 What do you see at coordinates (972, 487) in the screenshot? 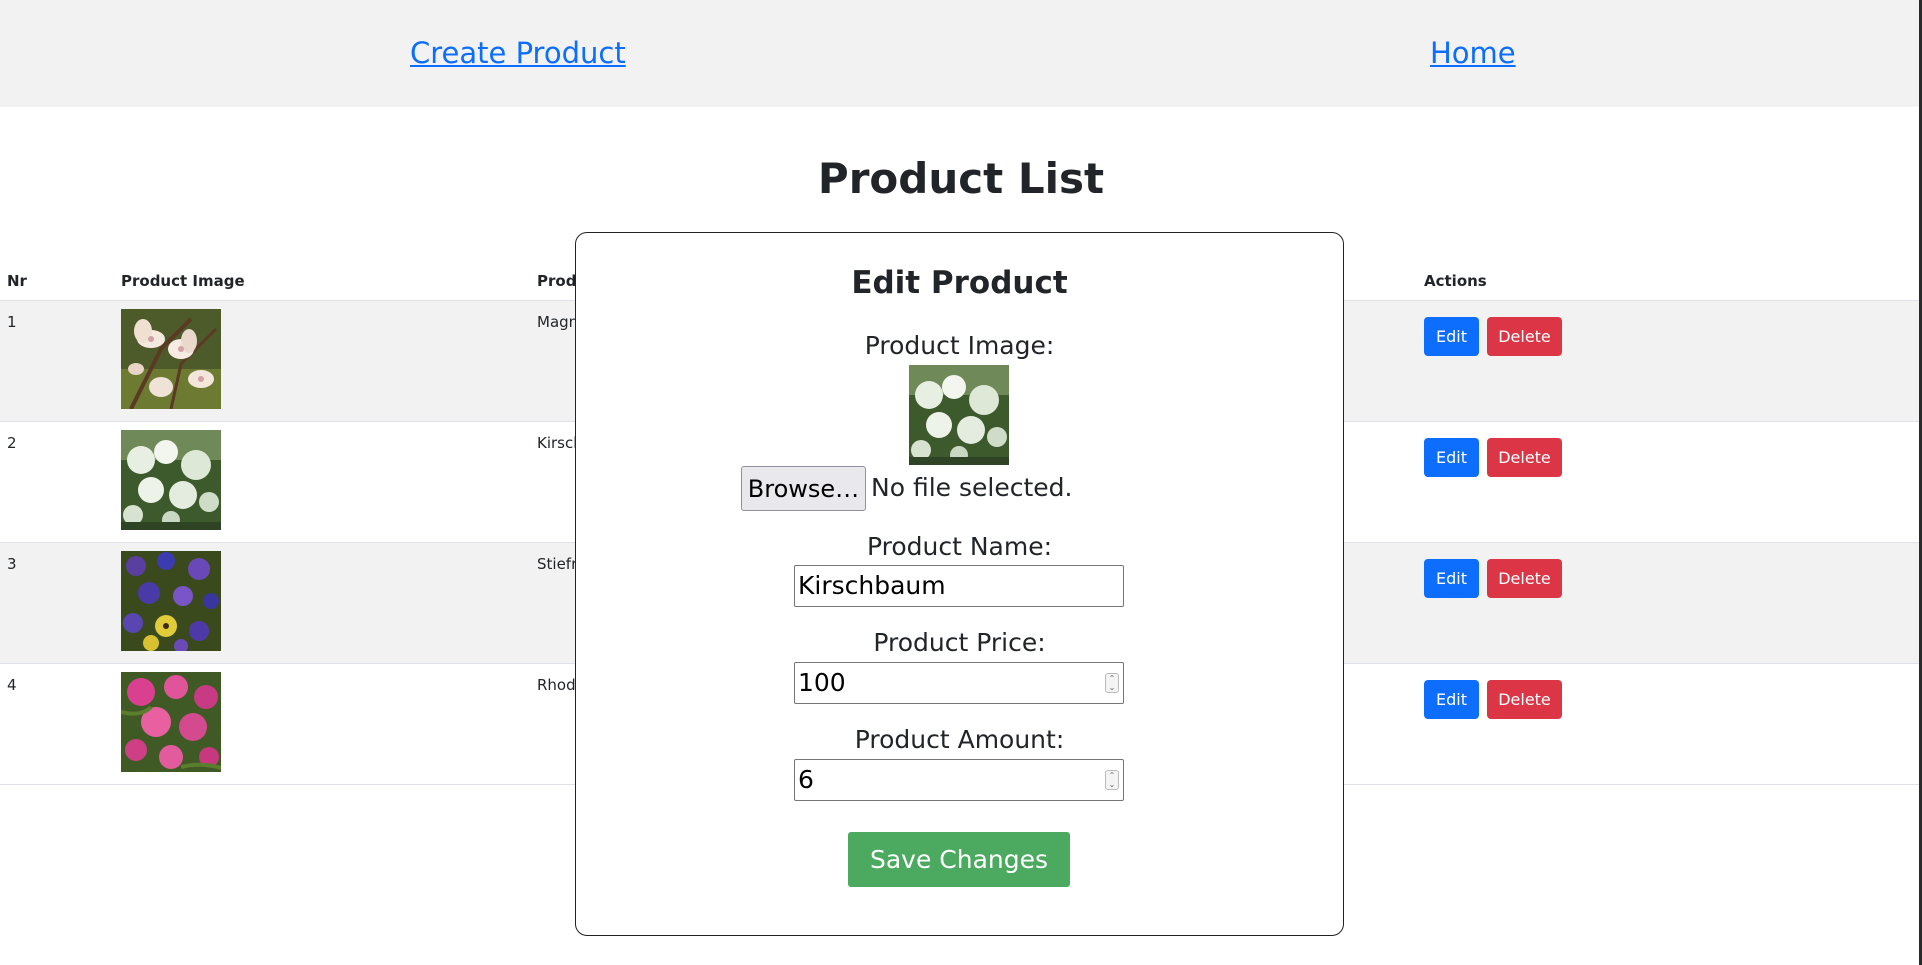
I see `file-status-text: No file selected.` at bounding box center [972, 487].